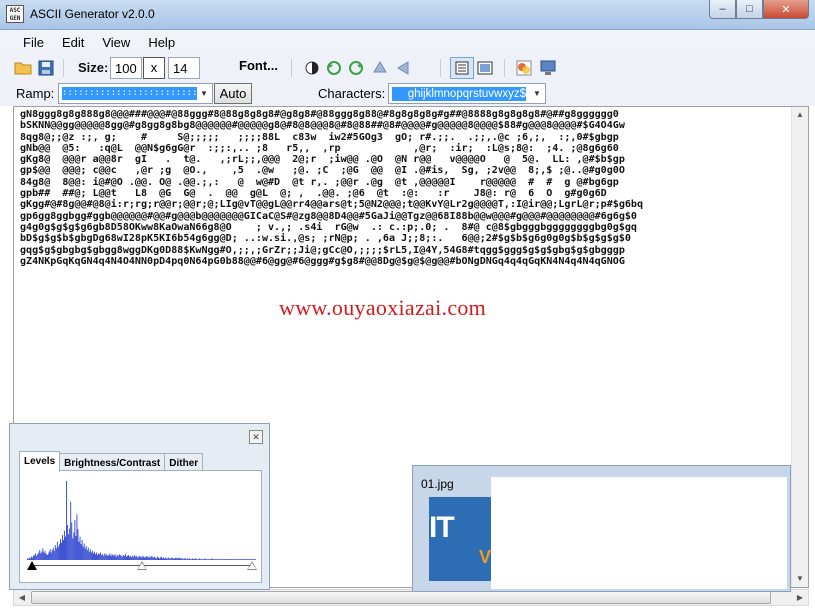 The height and width of the screenshot is (615, 815). What do you see at coordinates (639, 533) in the screenshot?
I see `preview-overlay` at bounding box center [639, 533].